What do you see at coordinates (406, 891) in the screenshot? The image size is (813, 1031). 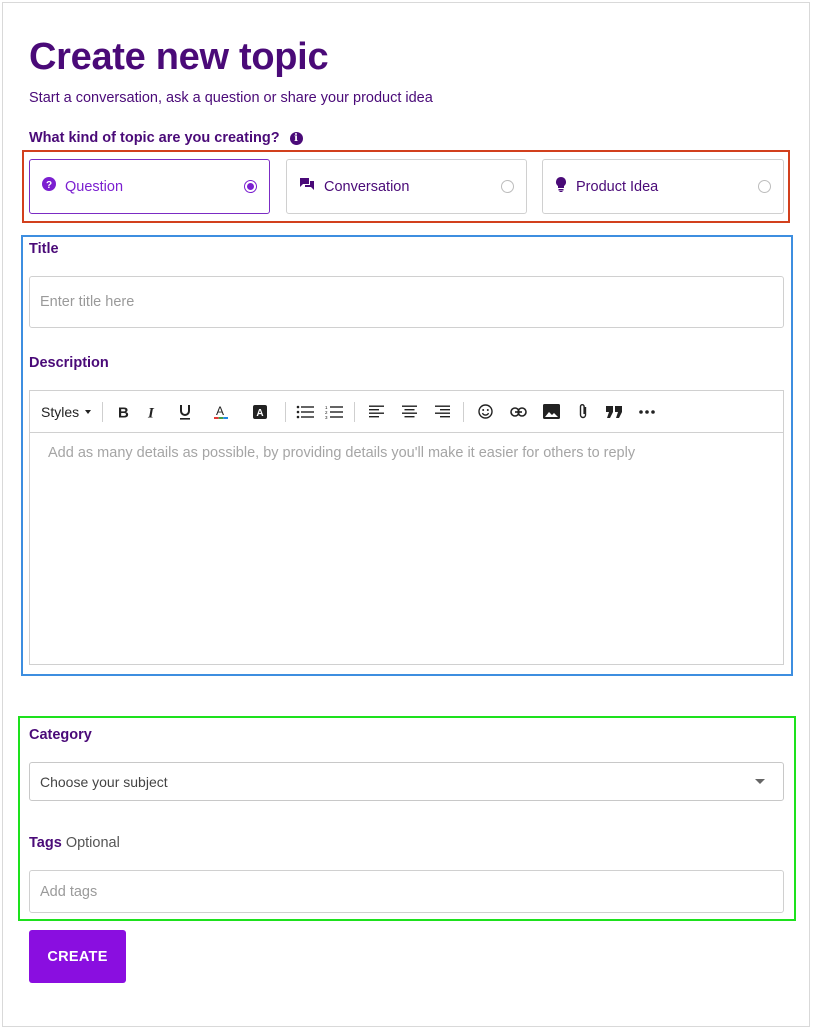 I see `tags-input` at bounding box center [406, 891].